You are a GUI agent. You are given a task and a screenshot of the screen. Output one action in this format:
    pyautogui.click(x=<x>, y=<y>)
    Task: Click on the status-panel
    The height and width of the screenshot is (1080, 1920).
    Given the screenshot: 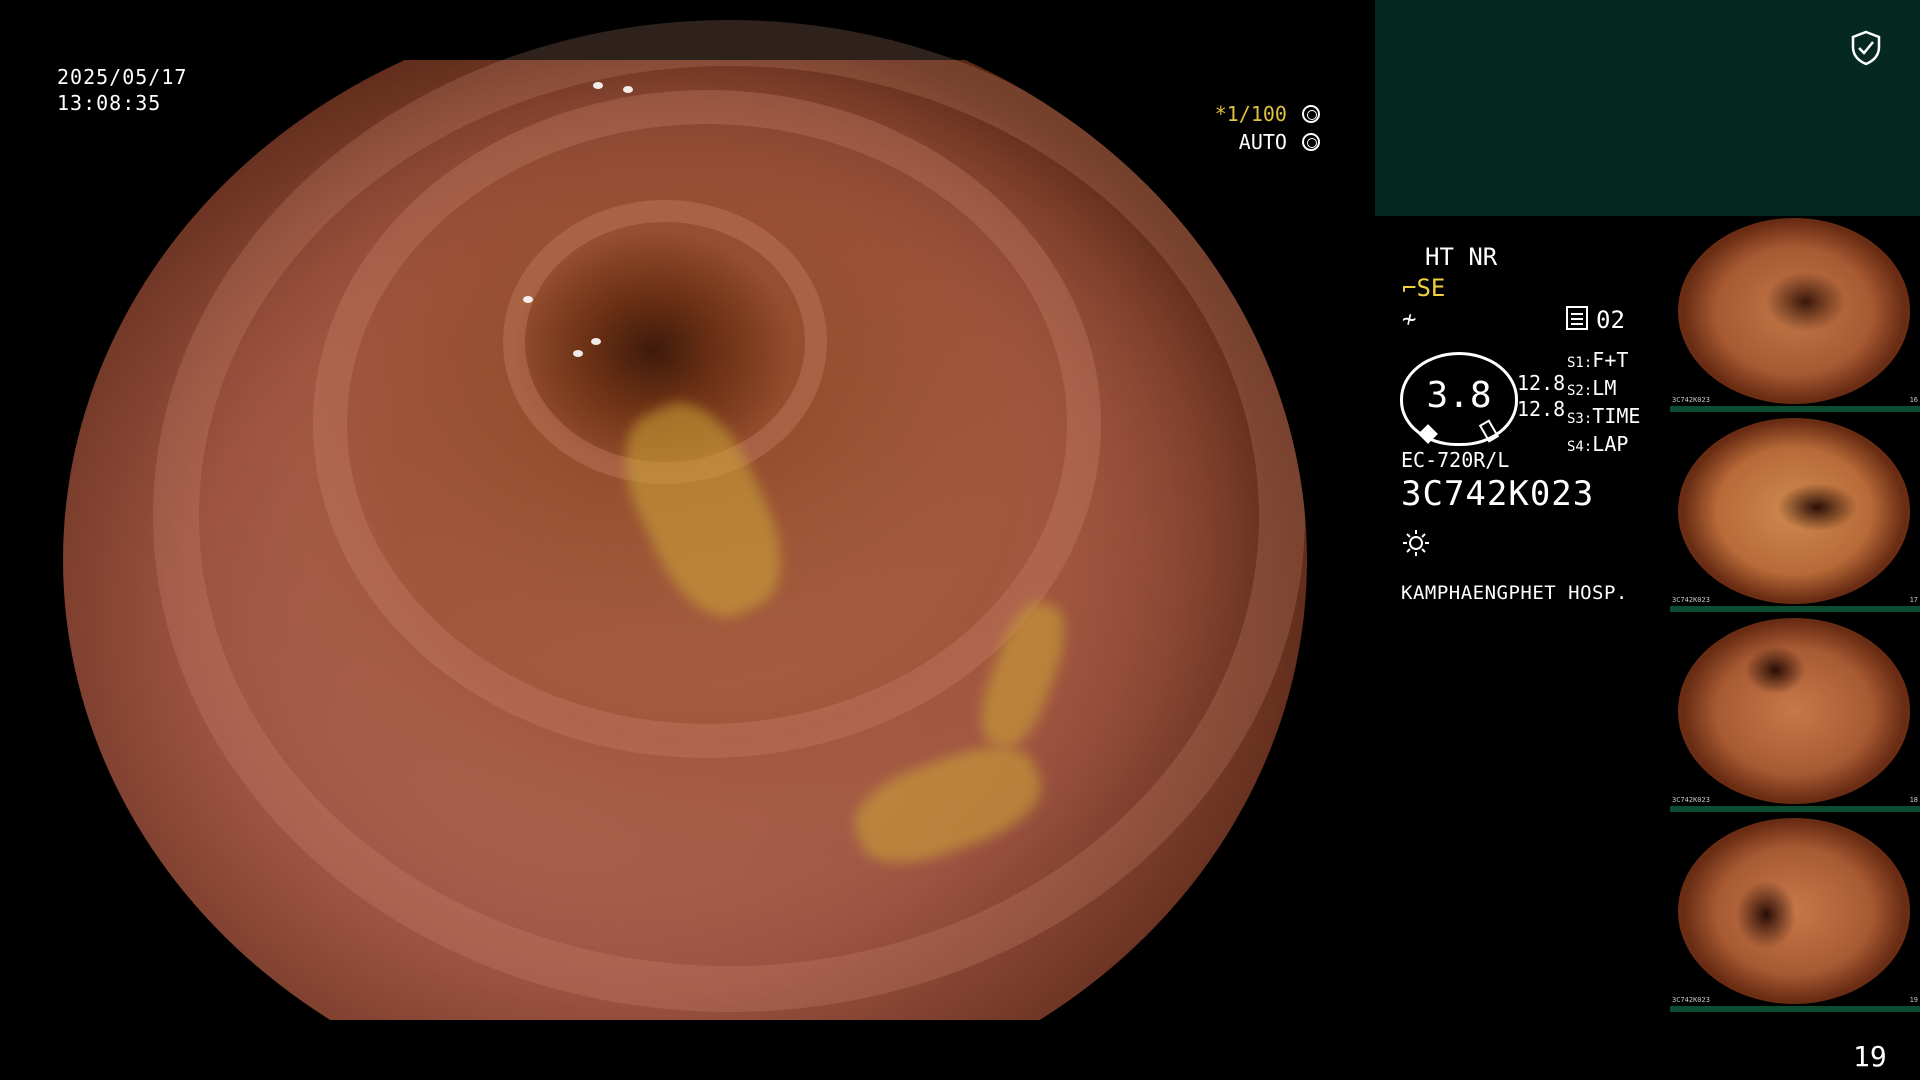 What is the action you would take?
    pyautogui.click(x=1647, y=108)
    